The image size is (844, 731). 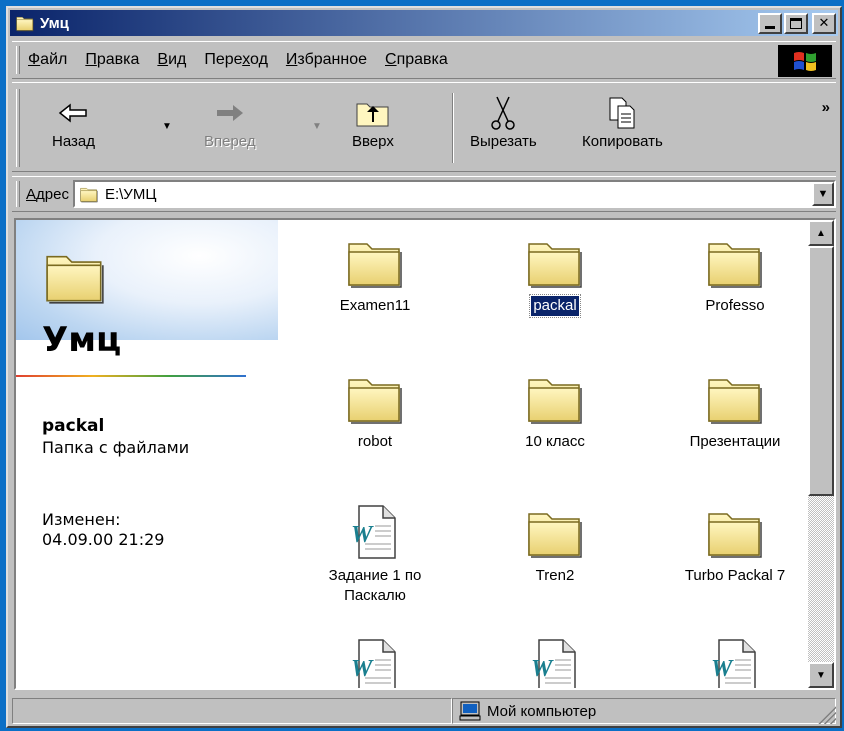 I want to click on back-arrow-icon, so click(x=73, y=113).